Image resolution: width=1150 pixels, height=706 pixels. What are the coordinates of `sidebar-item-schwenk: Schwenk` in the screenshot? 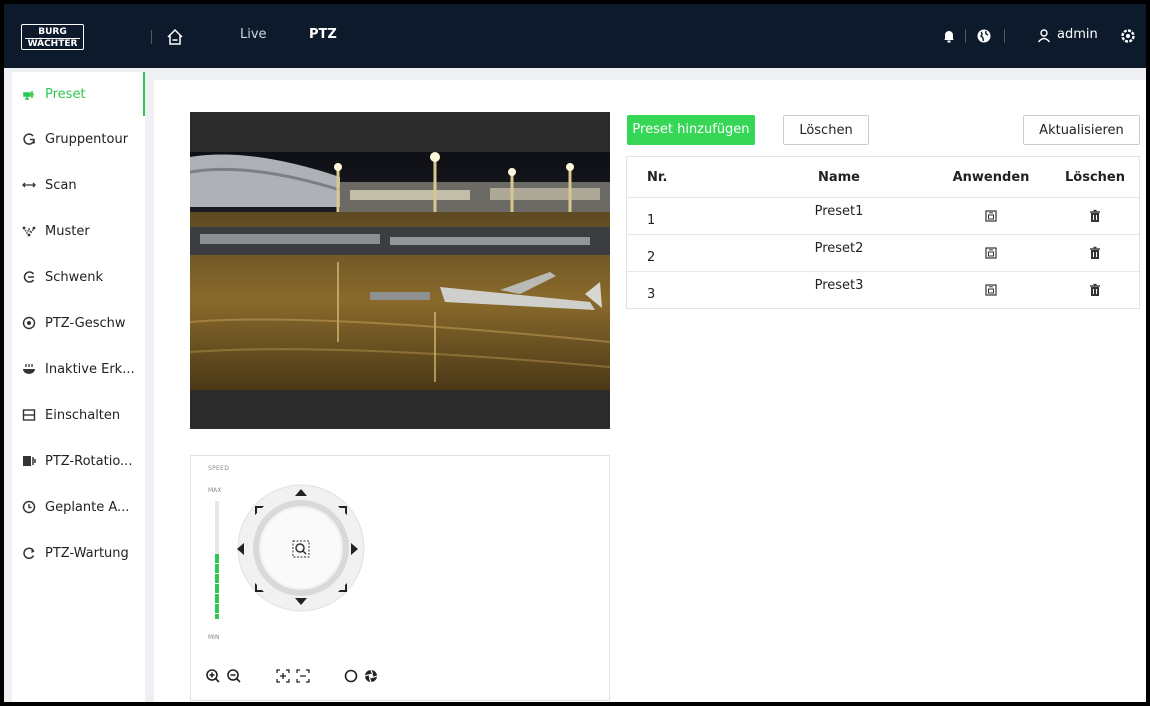 It's located at (78, 277).